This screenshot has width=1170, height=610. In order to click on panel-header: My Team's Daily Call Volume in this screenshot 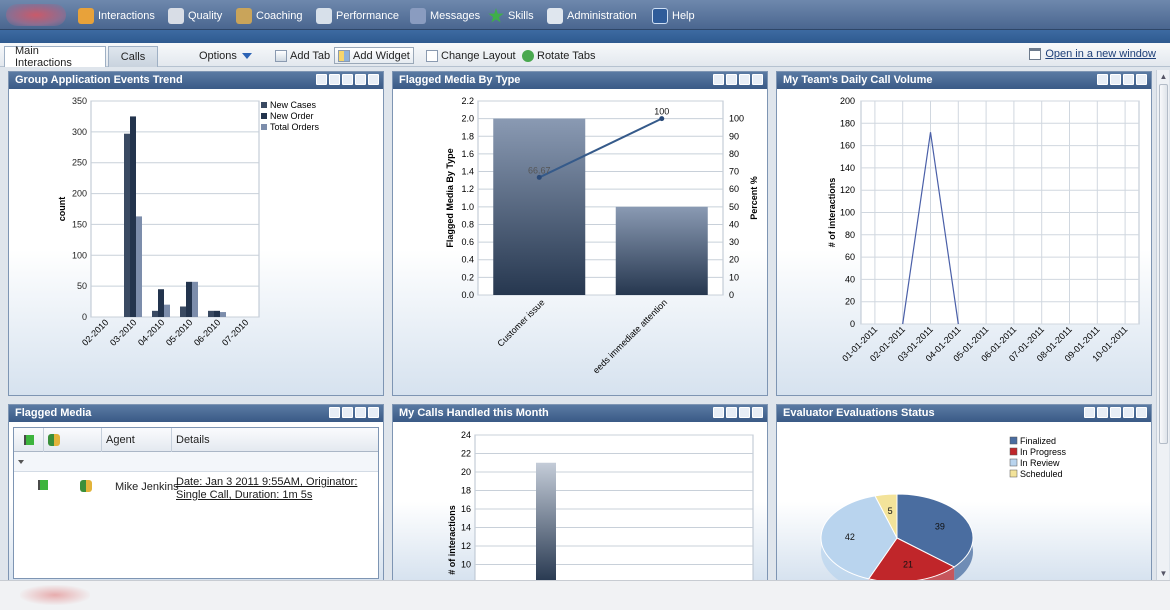, I will do `click(964, 80)`.